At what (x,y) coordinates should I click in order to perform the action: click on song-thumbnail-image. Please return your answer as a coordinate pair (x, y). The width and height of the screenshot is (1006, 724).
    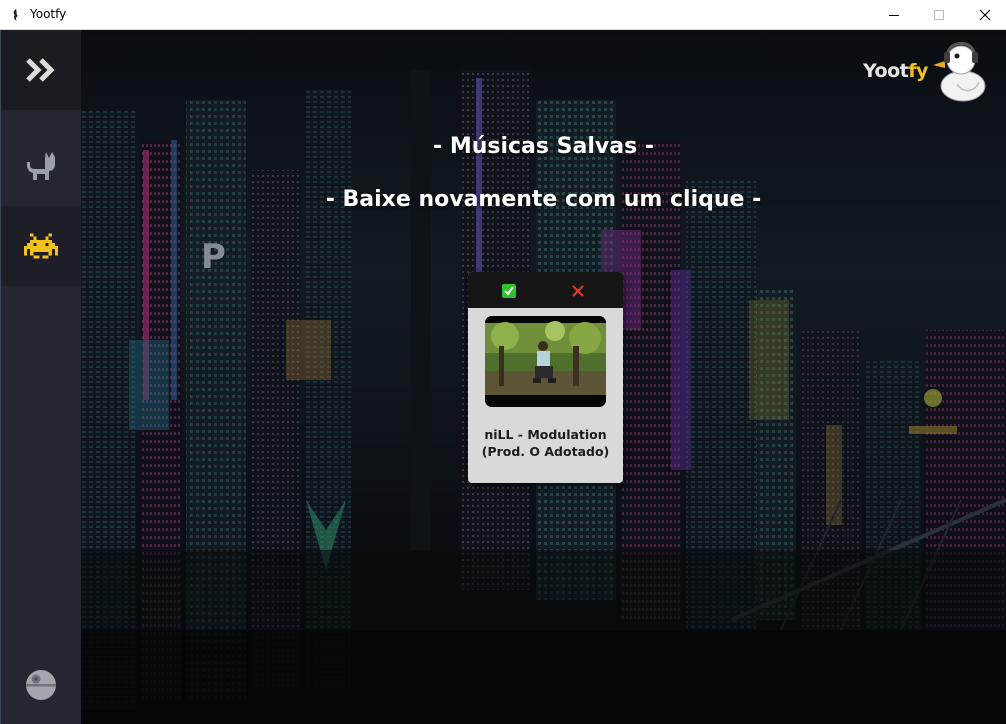
    Looking at the image, I should click on (545, 361).